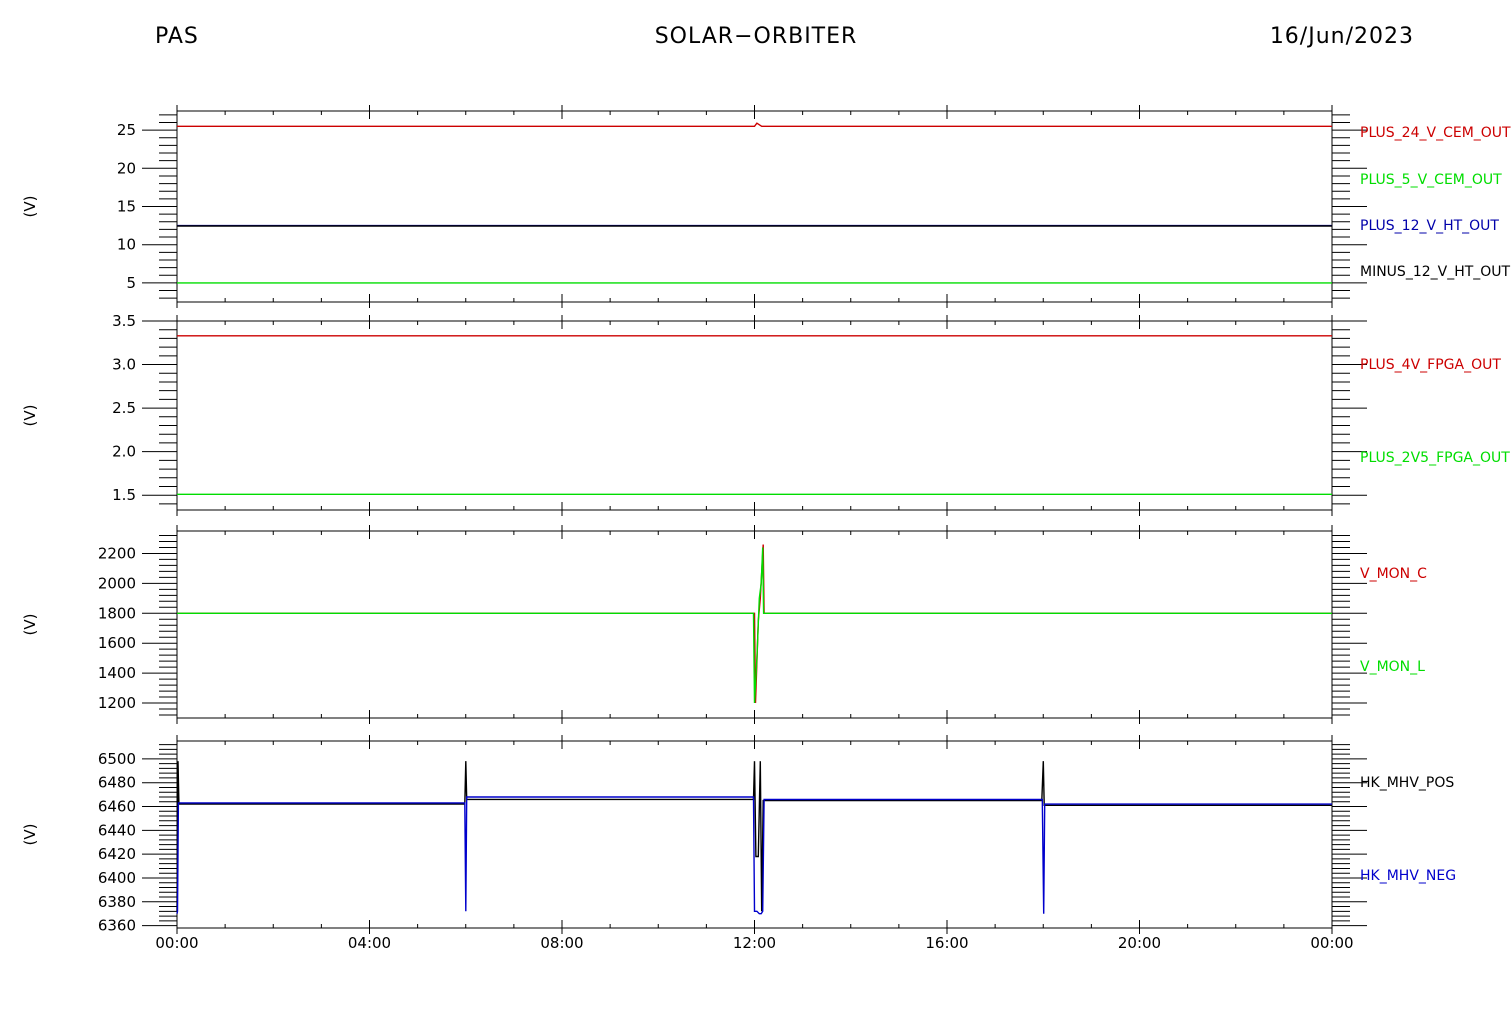 This screenshot has width=1512, height=1020. What do you see at coordinates (117, 703) in the screenshot?
I see `y-tick-label: 1200` at bounding box center [117, 703].